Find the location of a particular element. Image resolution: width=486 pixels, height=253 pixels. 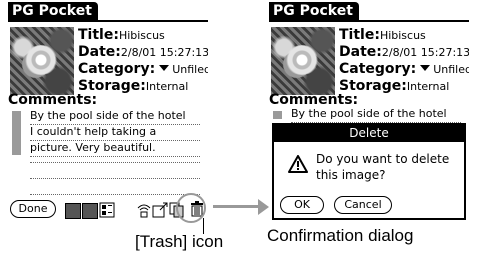

comment-line: I couldn't help taking a is located at coordinates (115, 132).